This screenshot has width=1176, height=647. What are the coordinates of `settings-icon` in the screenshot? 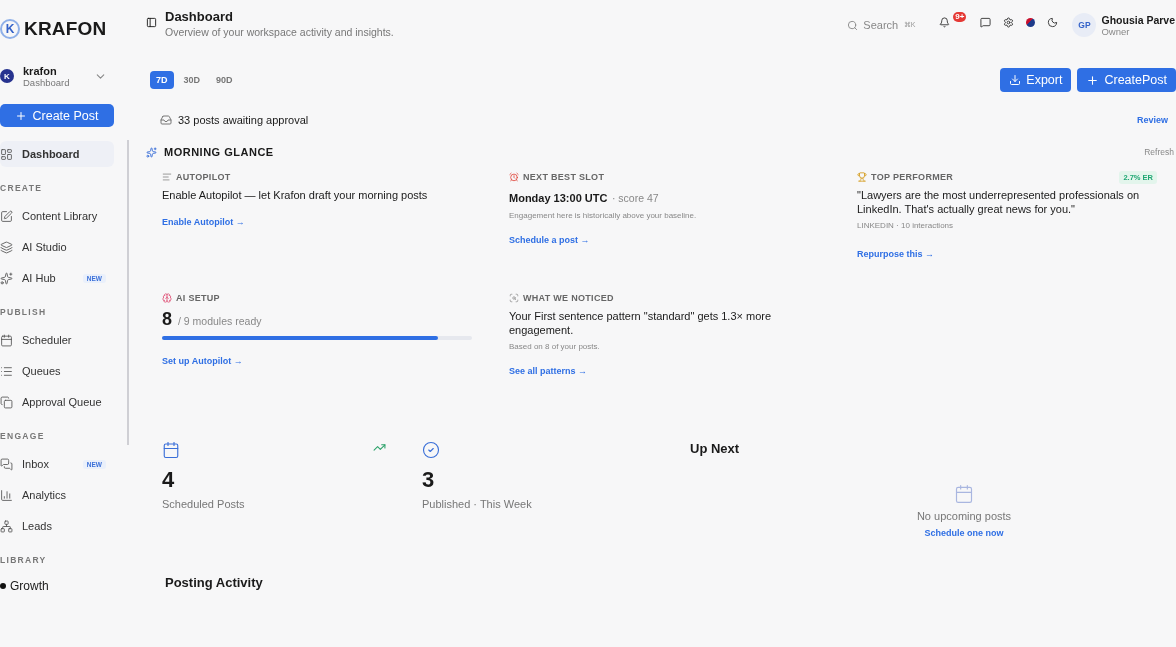 It's located at (1009, 22).